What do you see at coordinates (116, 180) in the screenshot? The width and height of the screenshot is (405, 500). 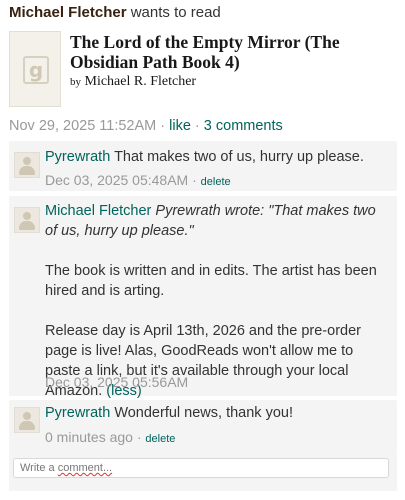 I see `comment-timestamp: Dec 03, 2025 05:48AM` at bounding box center [116, 180].